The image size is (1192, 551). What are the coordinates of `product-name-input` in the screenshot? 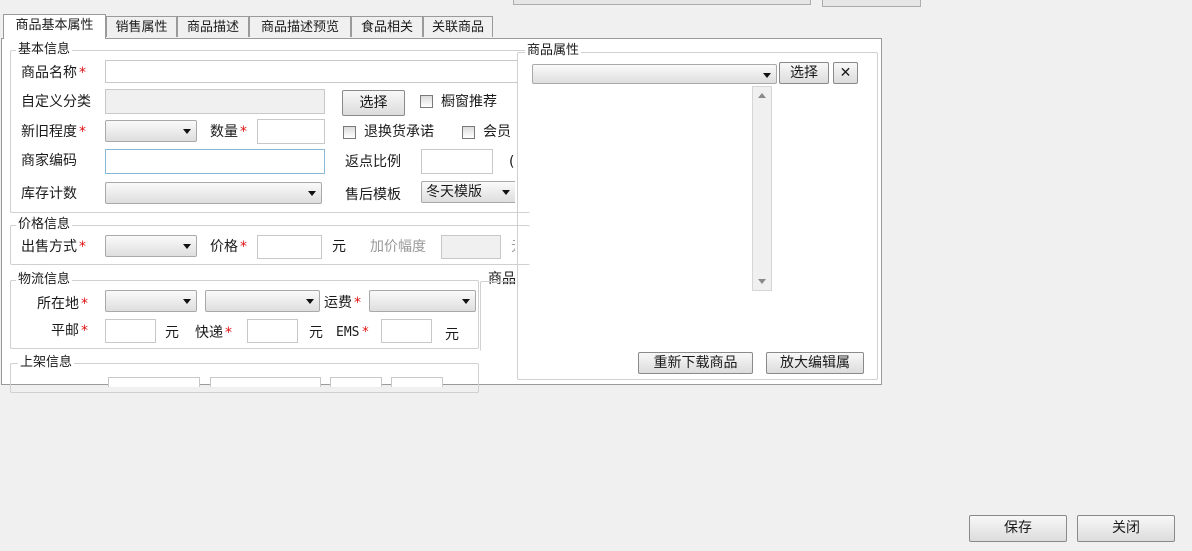 It's located at (311, 71).